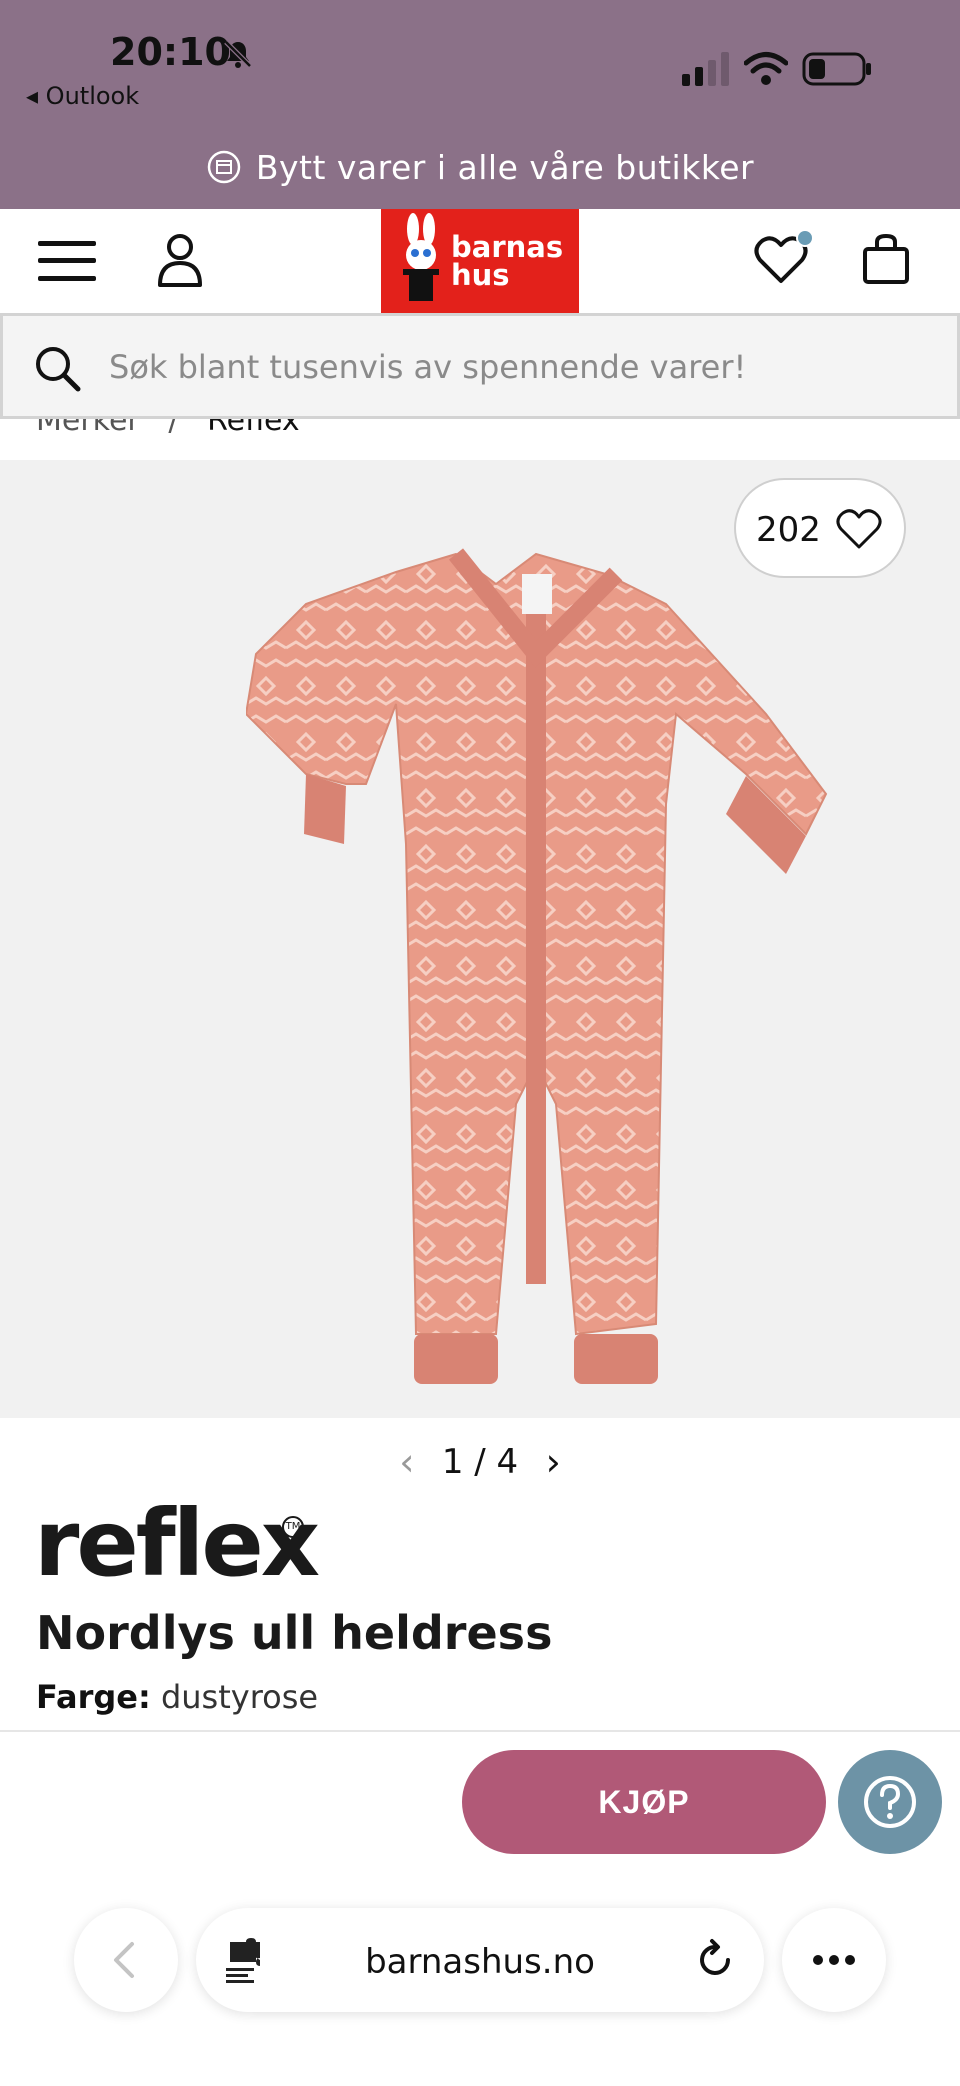 The width and height of the screenshot is (960, 2086). I want to click on browser-back-button, so click(126, 1960).